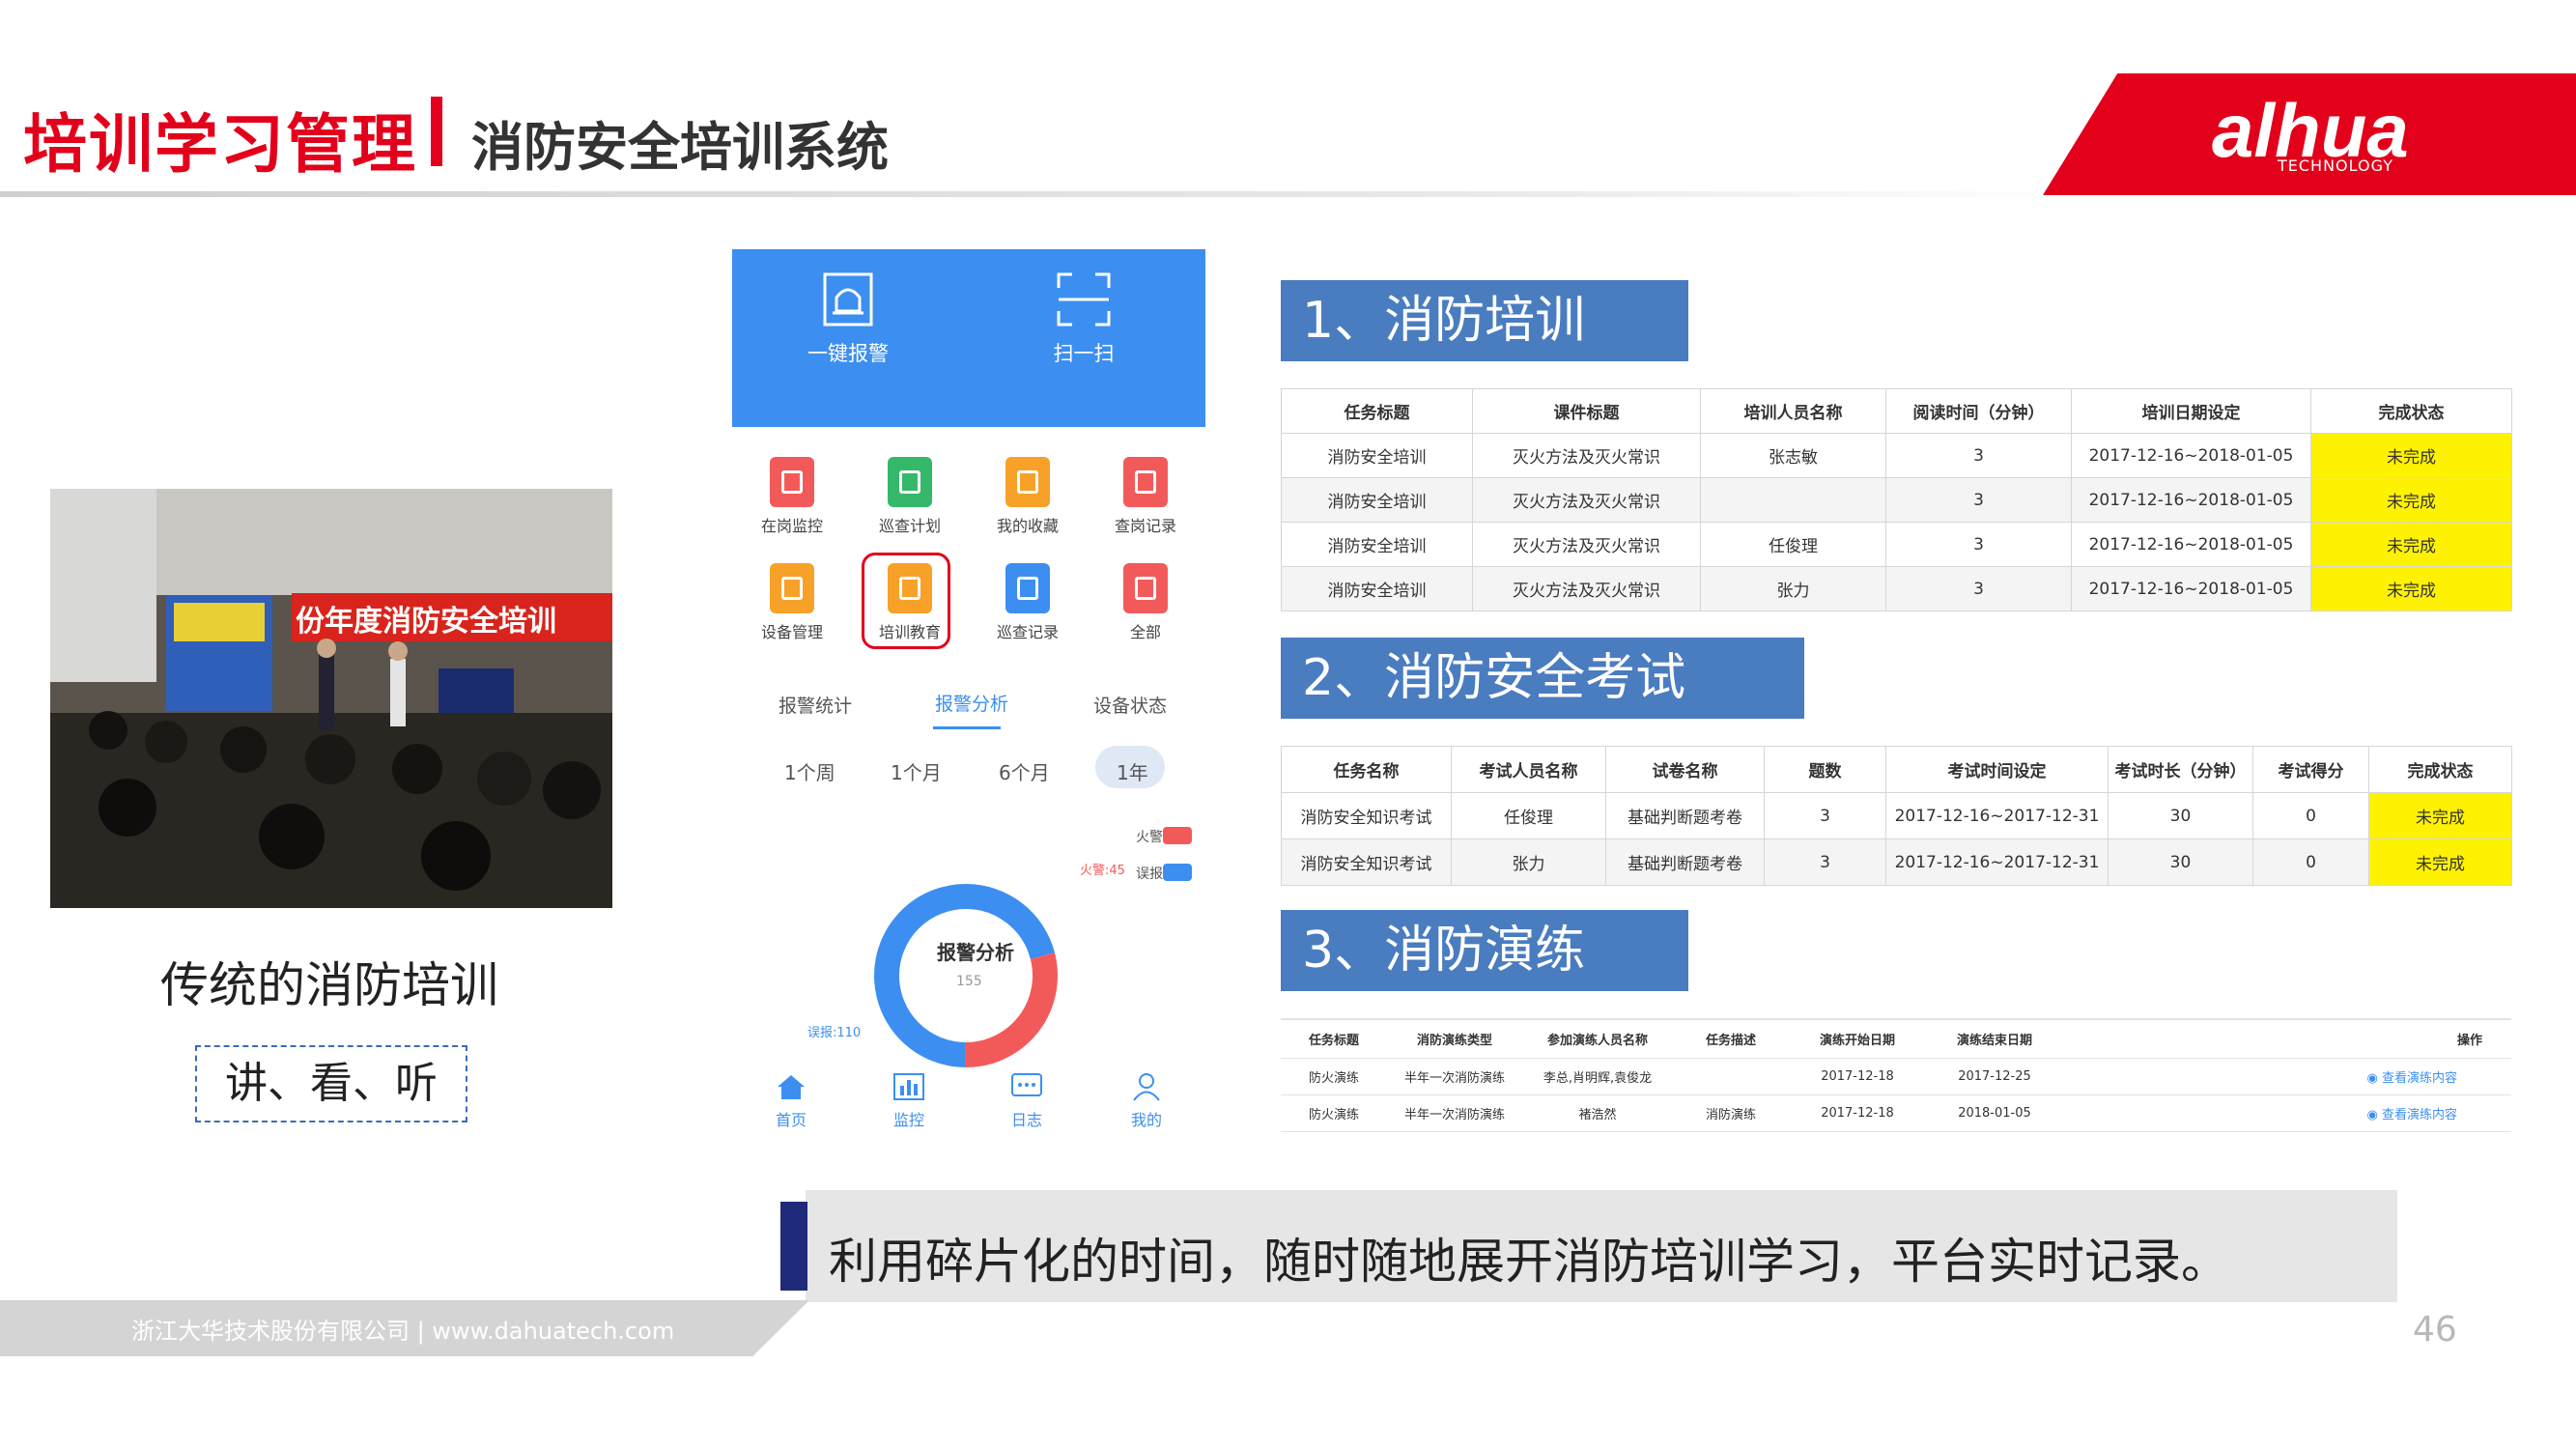 Image resolution: width=2576 pixels, height=1449 pixels. I want to click on grid-item-post-check: 查岗记录, so click(1145, 497).